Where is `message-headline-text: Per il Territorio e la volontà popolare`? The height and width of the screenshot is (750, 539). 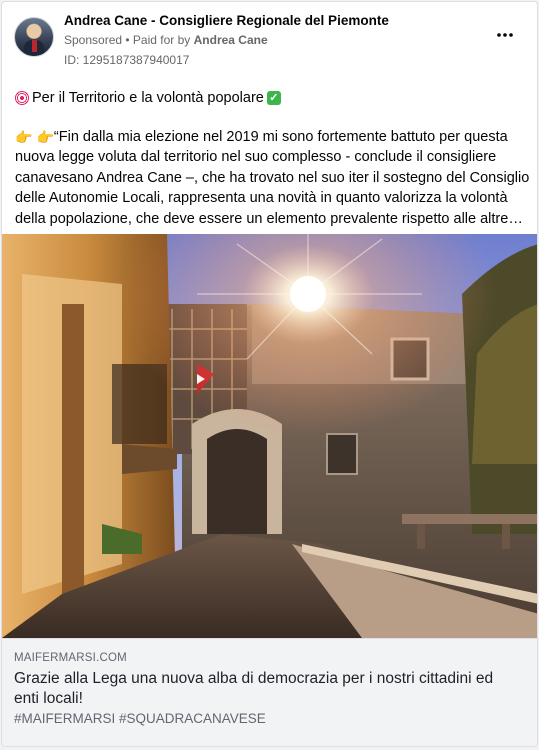 message-headline-text: Per il Territorio e la volontà popolare is located at coordinates (148, 98).